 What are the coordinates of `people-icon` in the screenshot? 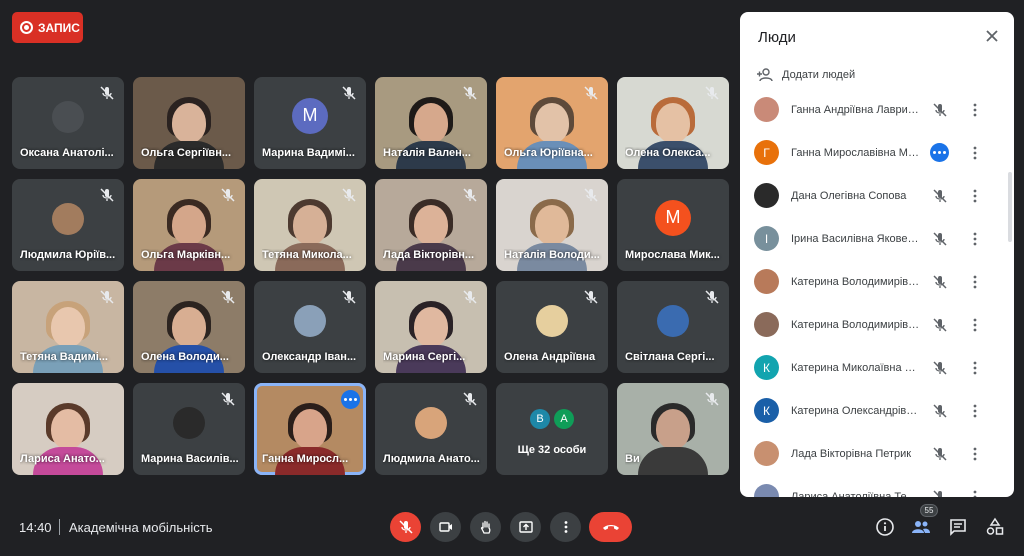 It's located at (921, 527).